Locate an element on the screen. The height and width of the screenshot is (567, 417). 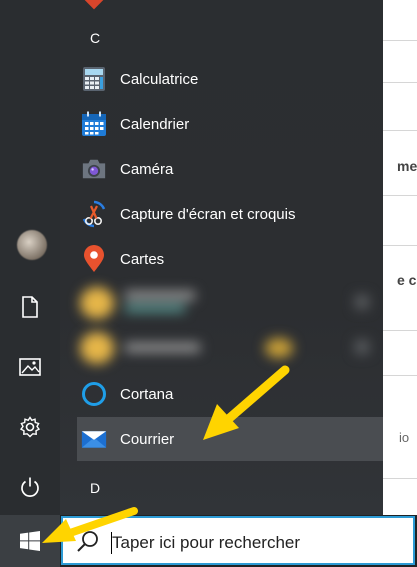
search-placeholder: Taper ici pour rechercher is located at coordinates (206, 542).